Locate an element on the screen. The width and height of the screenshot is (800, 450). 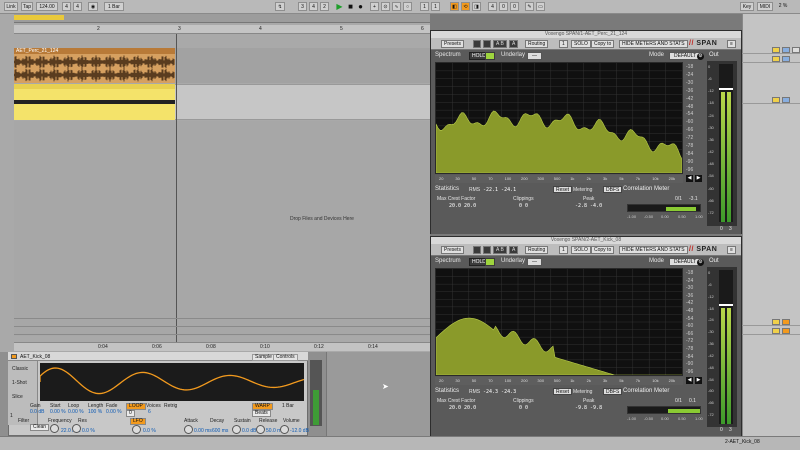
position-beat: 4 is located at coordinates (313, 6).